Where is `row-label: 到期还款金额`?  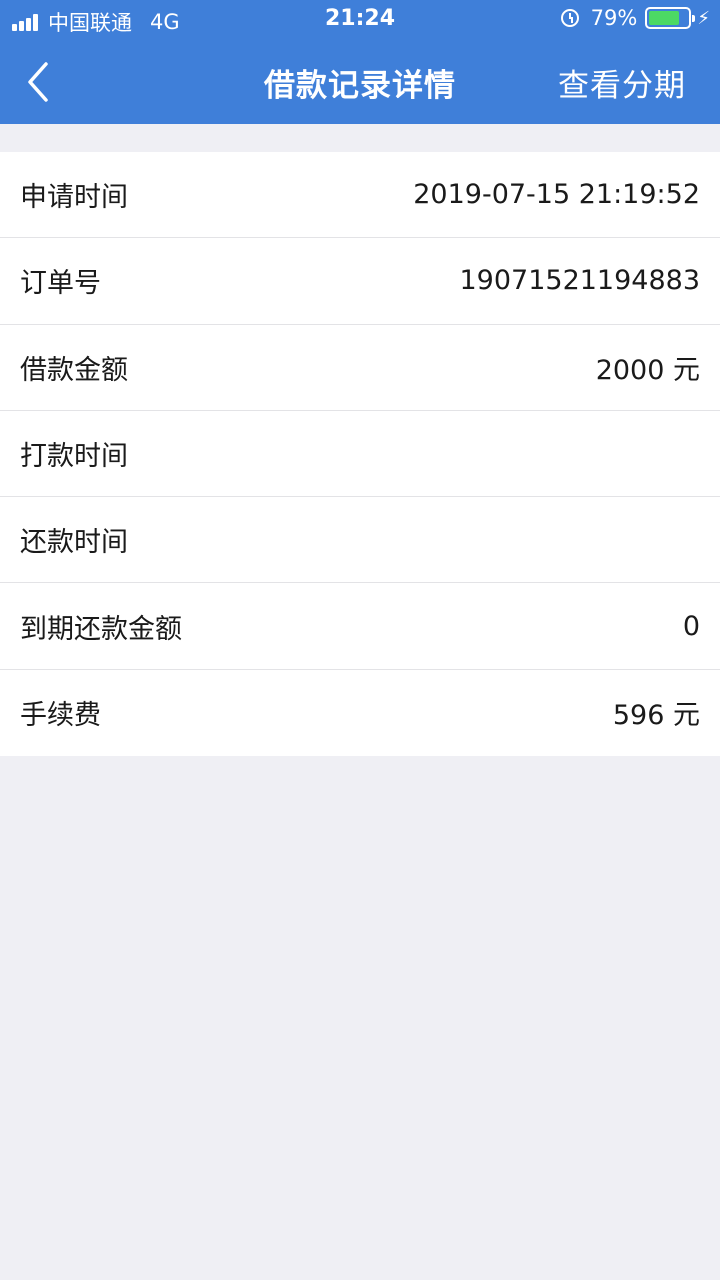 row-label: 到期还款金额 is located at coordinates (101, 629).